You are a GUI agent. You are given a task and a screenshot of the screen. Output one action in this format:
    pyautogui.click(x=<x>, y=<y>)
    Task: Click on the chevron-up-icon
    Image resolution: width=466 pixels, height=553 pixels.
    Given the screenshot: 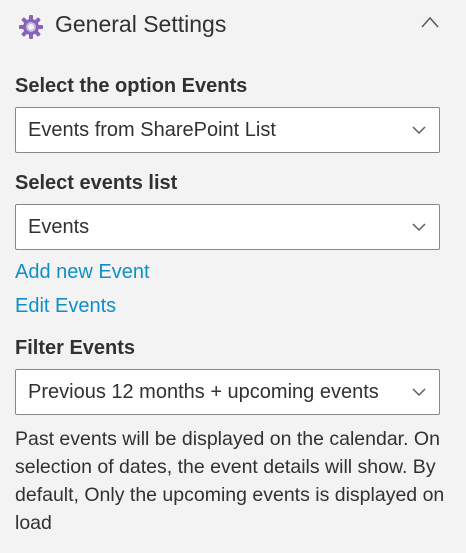 What is the action you would take?
    pyautogui.click(x=430, y=22)
    